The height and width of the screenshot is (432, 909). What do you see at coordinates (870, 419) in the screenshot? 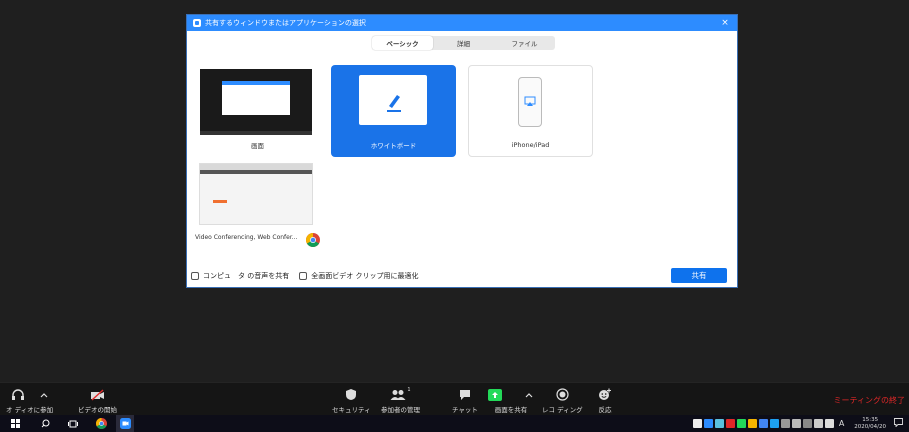
I see `clock-time: 15:35` at bounding box center [870, 419].